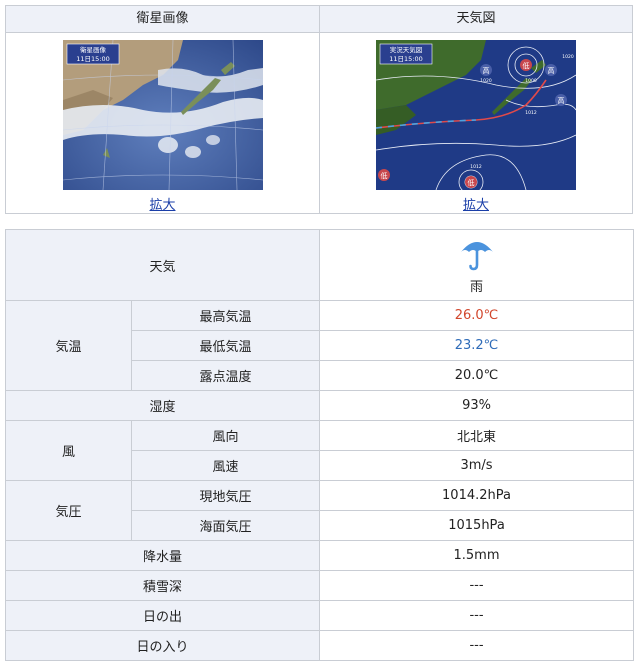 This screenshot has width=639, height=666. What do you see at coordinates (162, 265) in the screenshot?
I see `weather-label: 天気` at bounding box center [162, 265].